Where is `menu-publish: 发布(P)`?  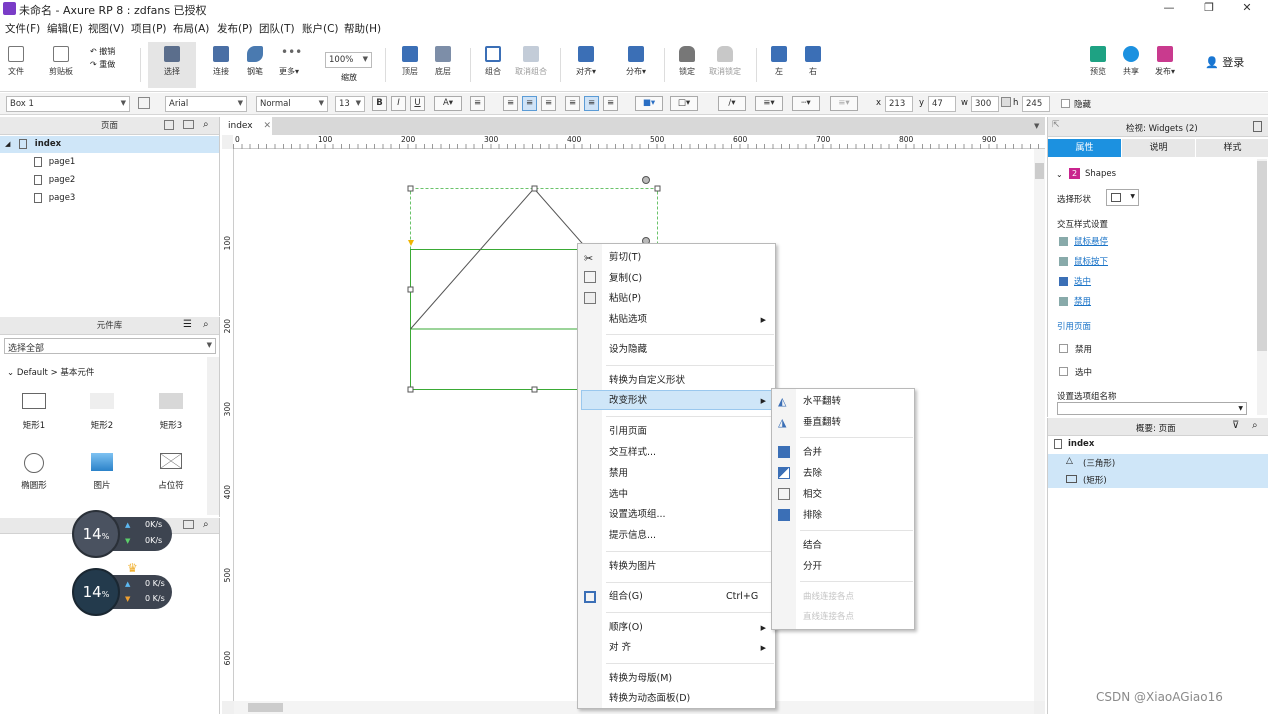 menu-publish: 发布(P) is located at coordinates (235, 28).